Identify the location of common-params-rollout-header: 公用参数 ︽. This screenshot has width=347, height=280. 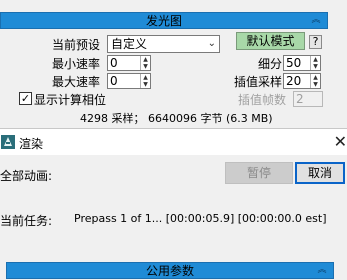
(170, 270).